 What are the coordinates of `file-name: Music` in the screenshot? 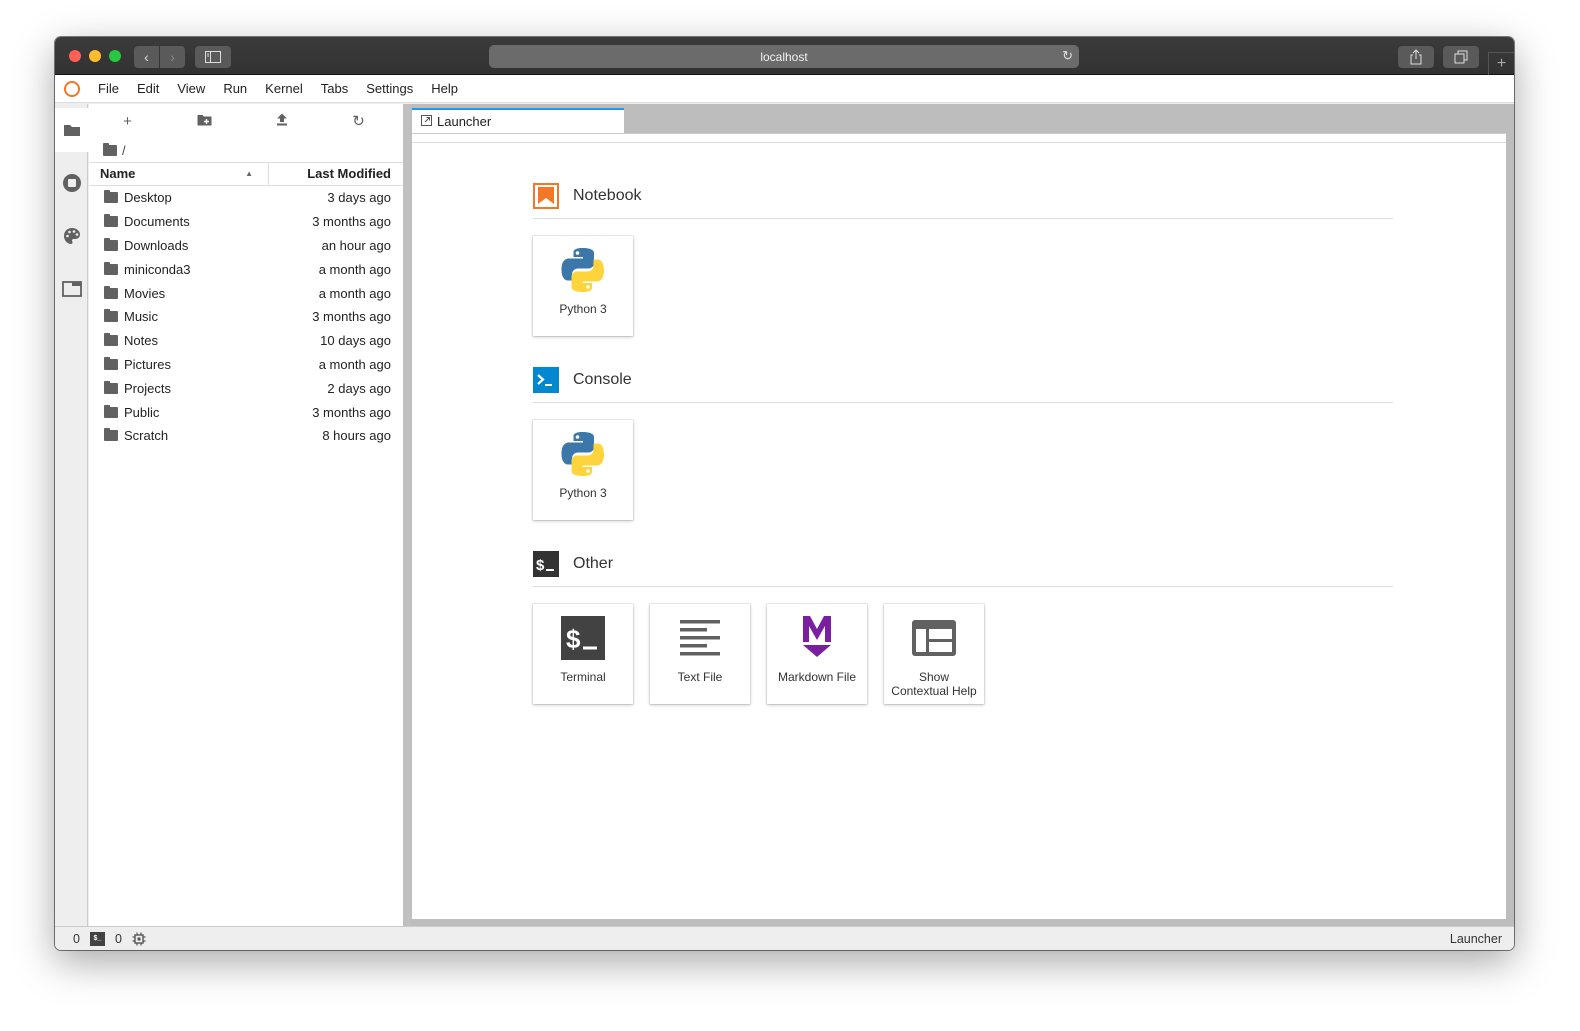 It's located at (141, 317).